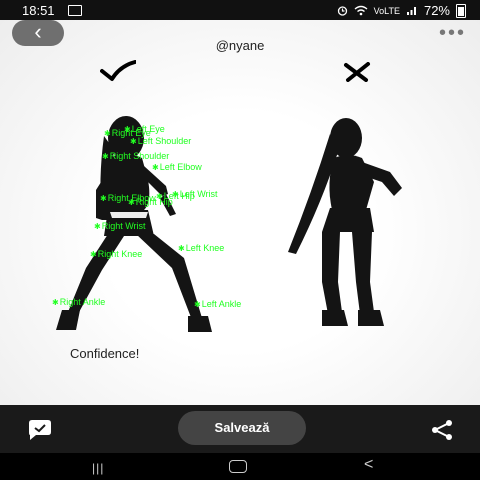 Image resolution: width=480 pixels, height=480 pixels. I want to click on username-handle: @nyane, so click(240, 45).